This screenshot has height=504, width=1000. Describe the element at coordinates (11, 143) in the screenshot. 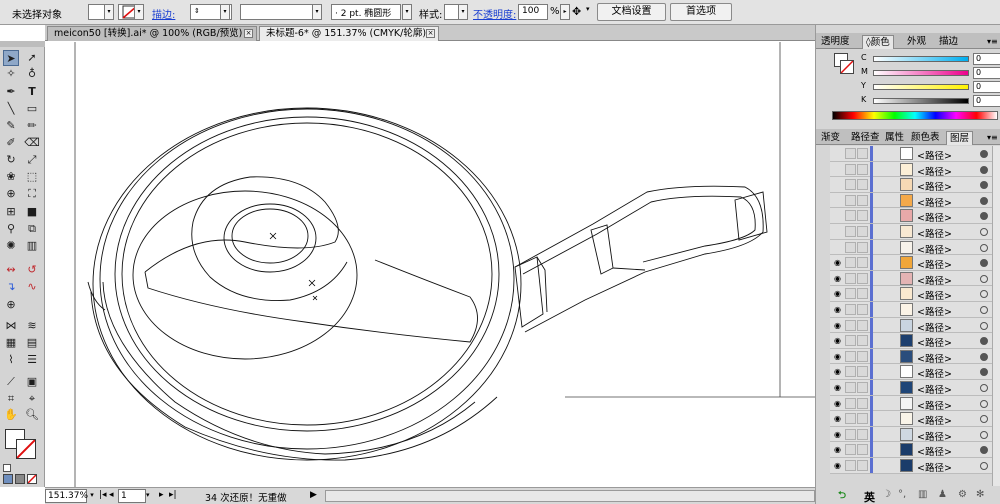

I see `blob-brush-tool-icon: ✐` at that location.